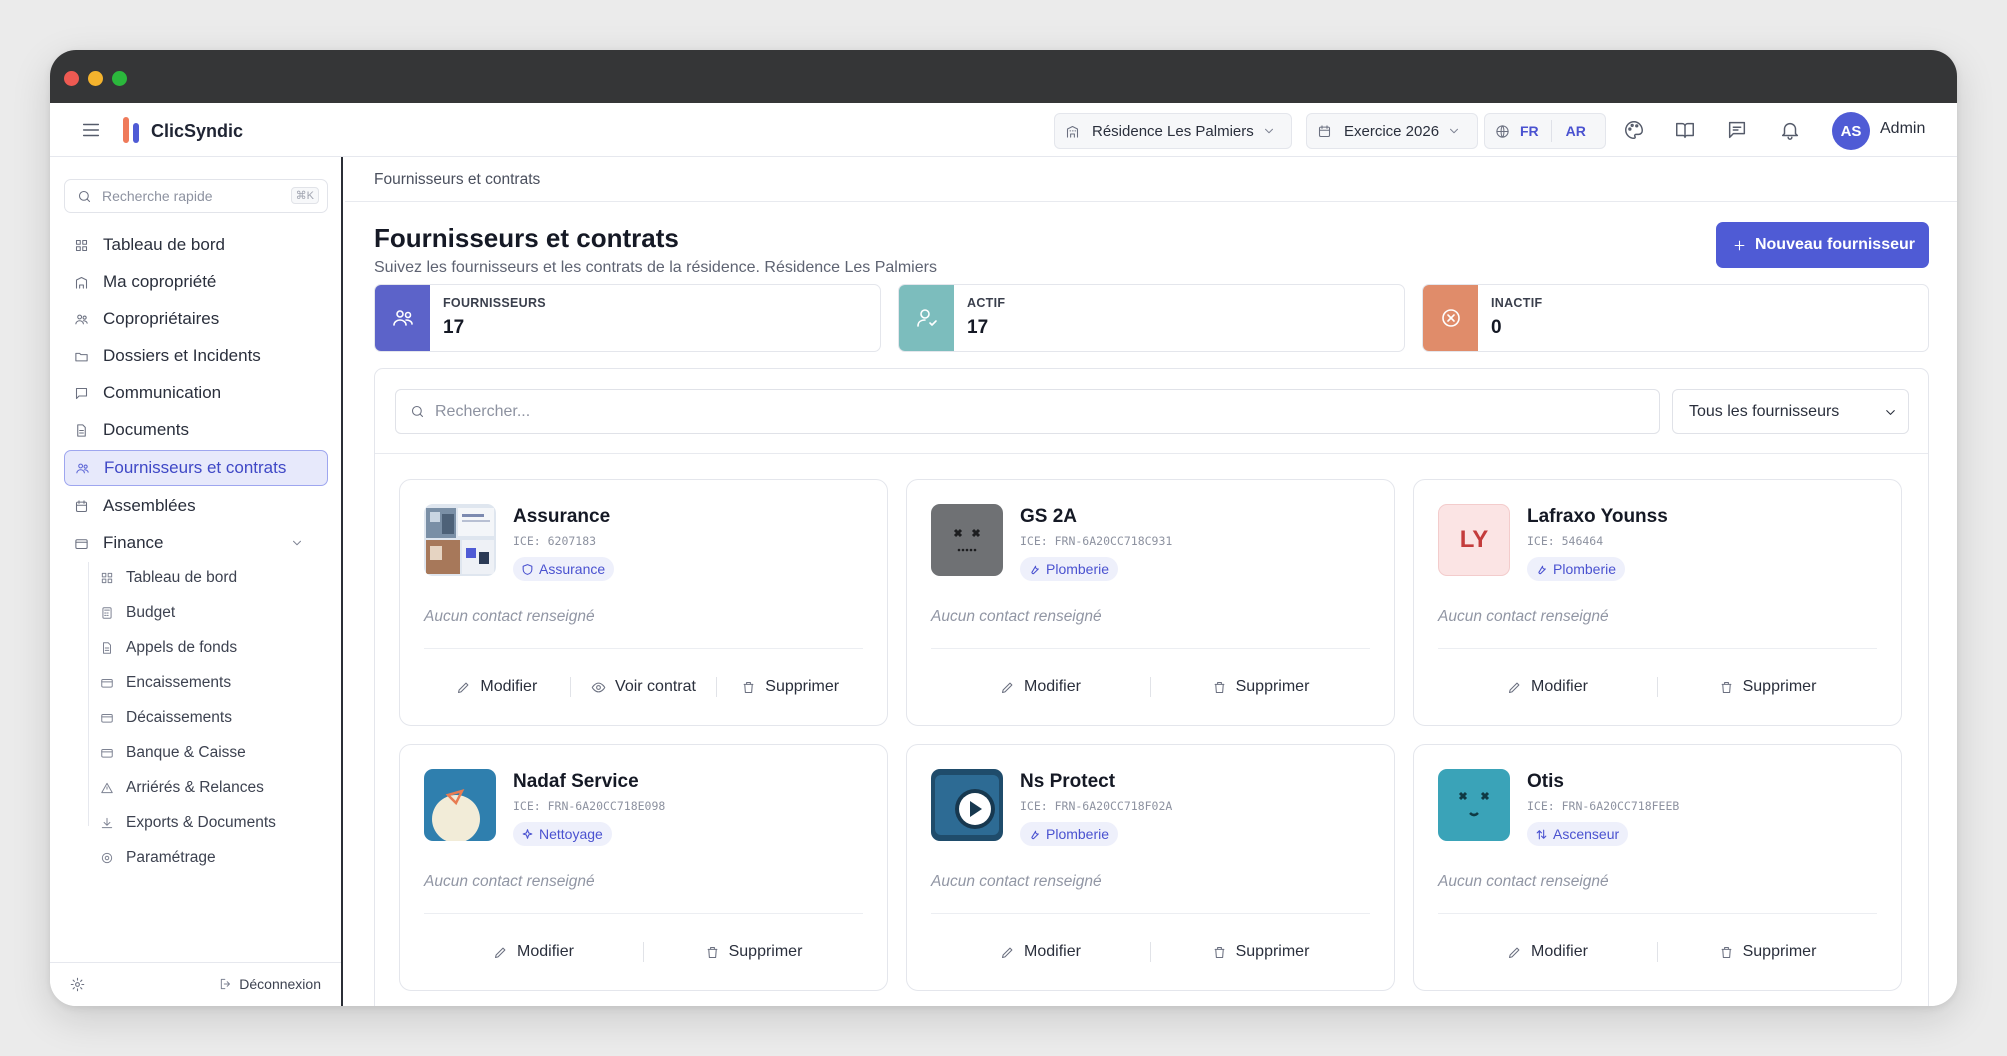  What do you see at coordinates (562, 516) in the screenshot?
I see `supplier-name: Assurance` at bounding box center [562, 516].